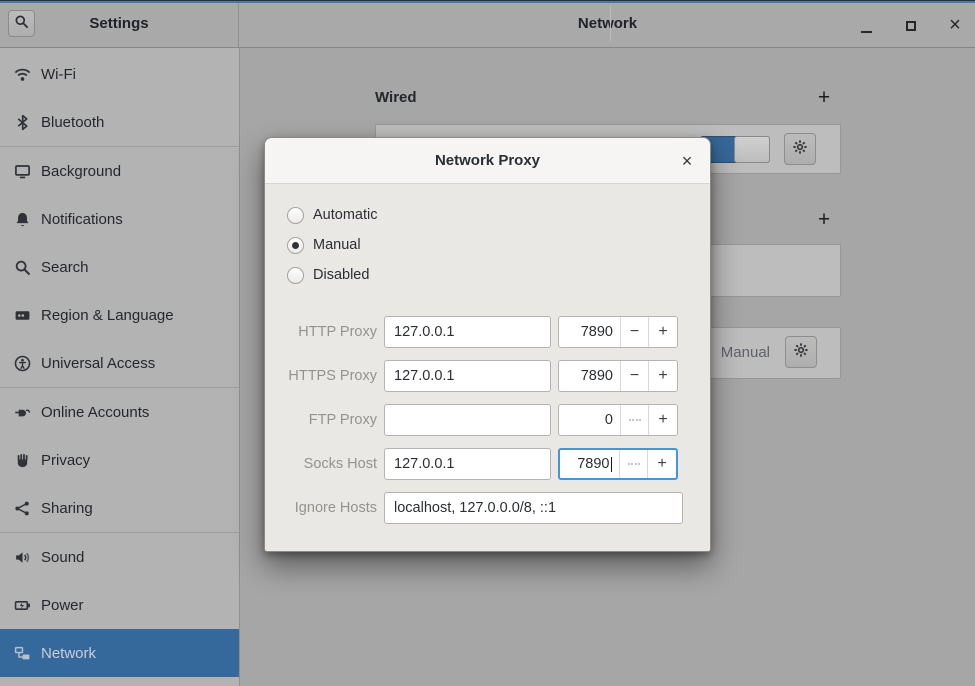 The image size is (975, 686). Describe the element at coordinates (95, 412) in the screenshot. I see `sidebar-item-label: Online Accounts` at that location.